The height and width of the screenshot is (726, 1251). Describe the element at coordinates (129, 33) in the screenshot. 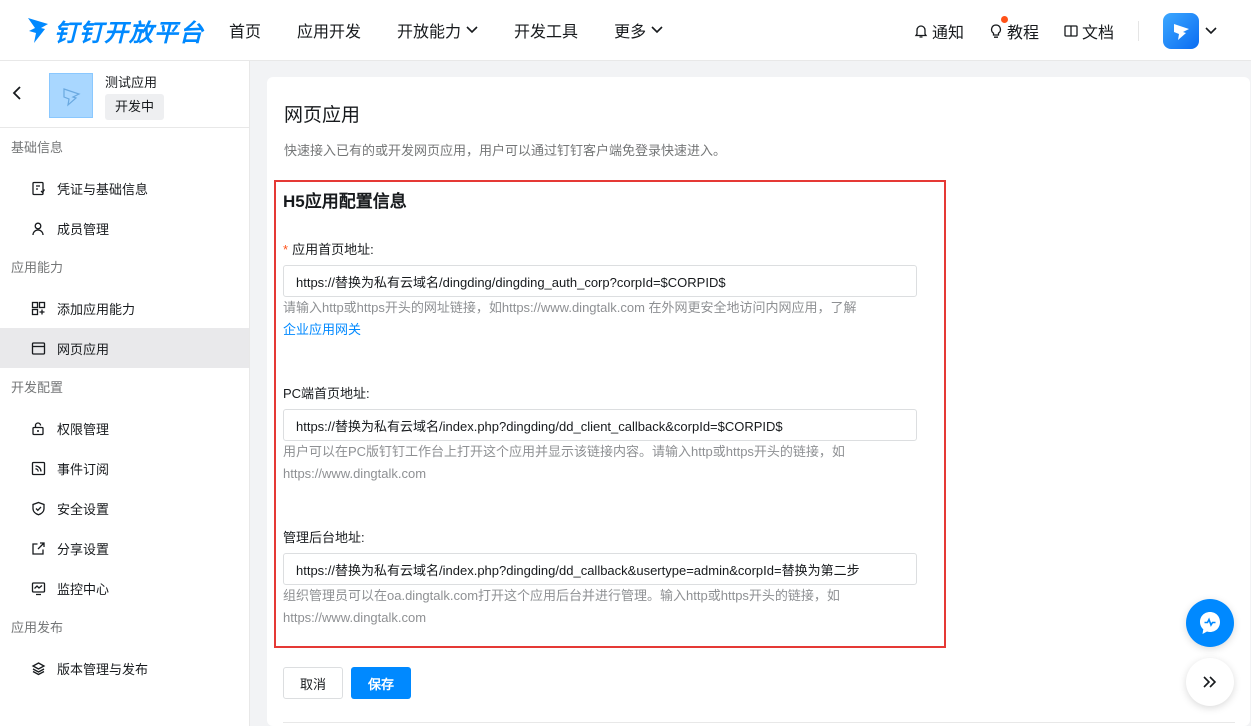

I see `brand-name: 钉钉开放平台` at that location.